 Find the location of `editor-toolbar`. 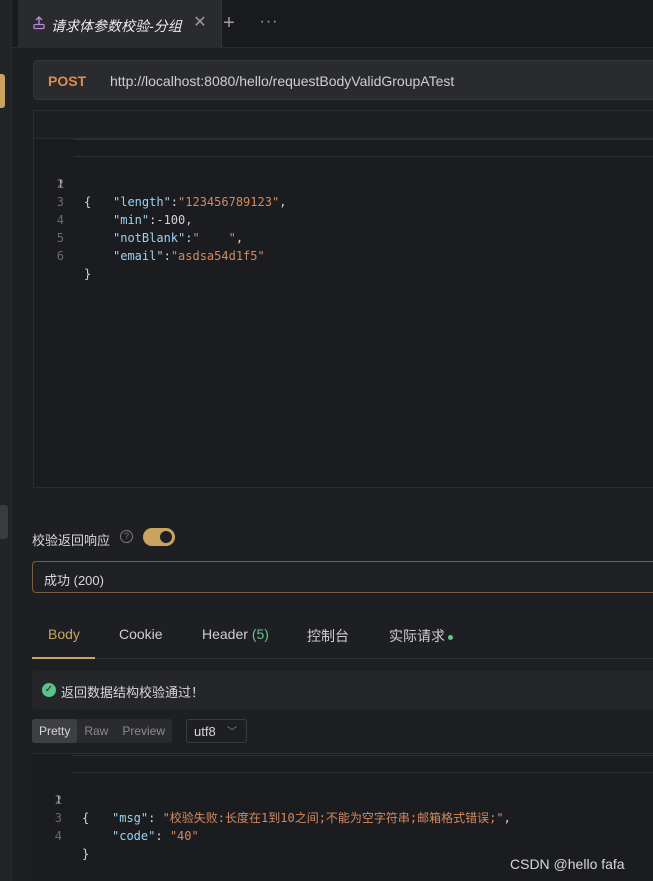

editor-toolbar is located at coordinates (343, 125).